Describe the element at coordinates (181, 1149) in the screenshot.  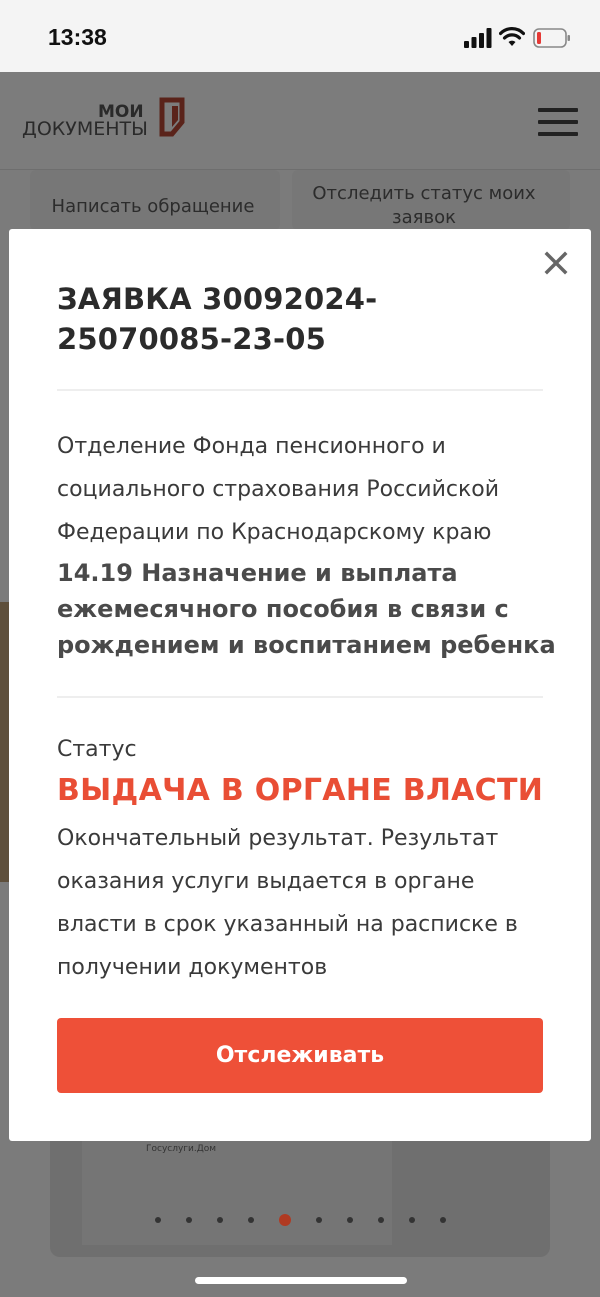
I see `banner-caption: Госуслуги.Дом` at that location.